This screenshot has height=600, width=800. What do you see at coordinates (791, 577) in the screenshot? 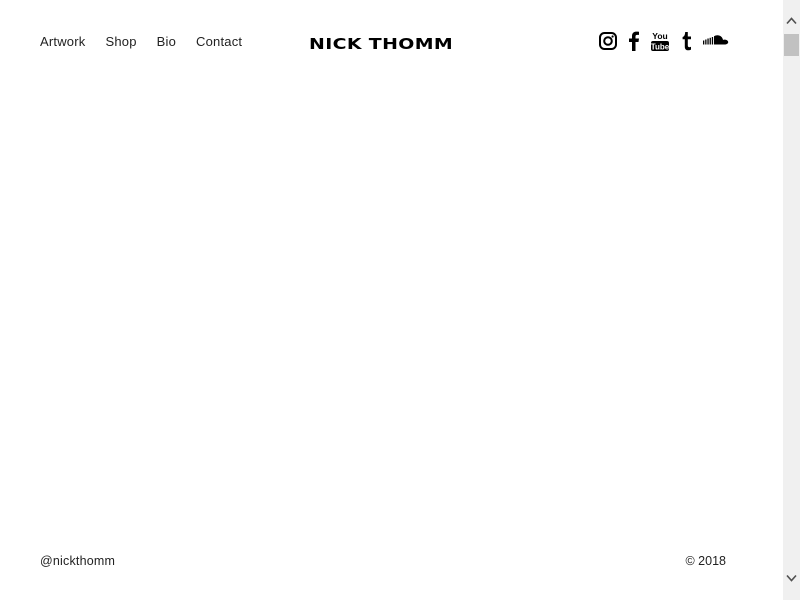
I see `scroll-down-icon` at bounding box center [791, 577].